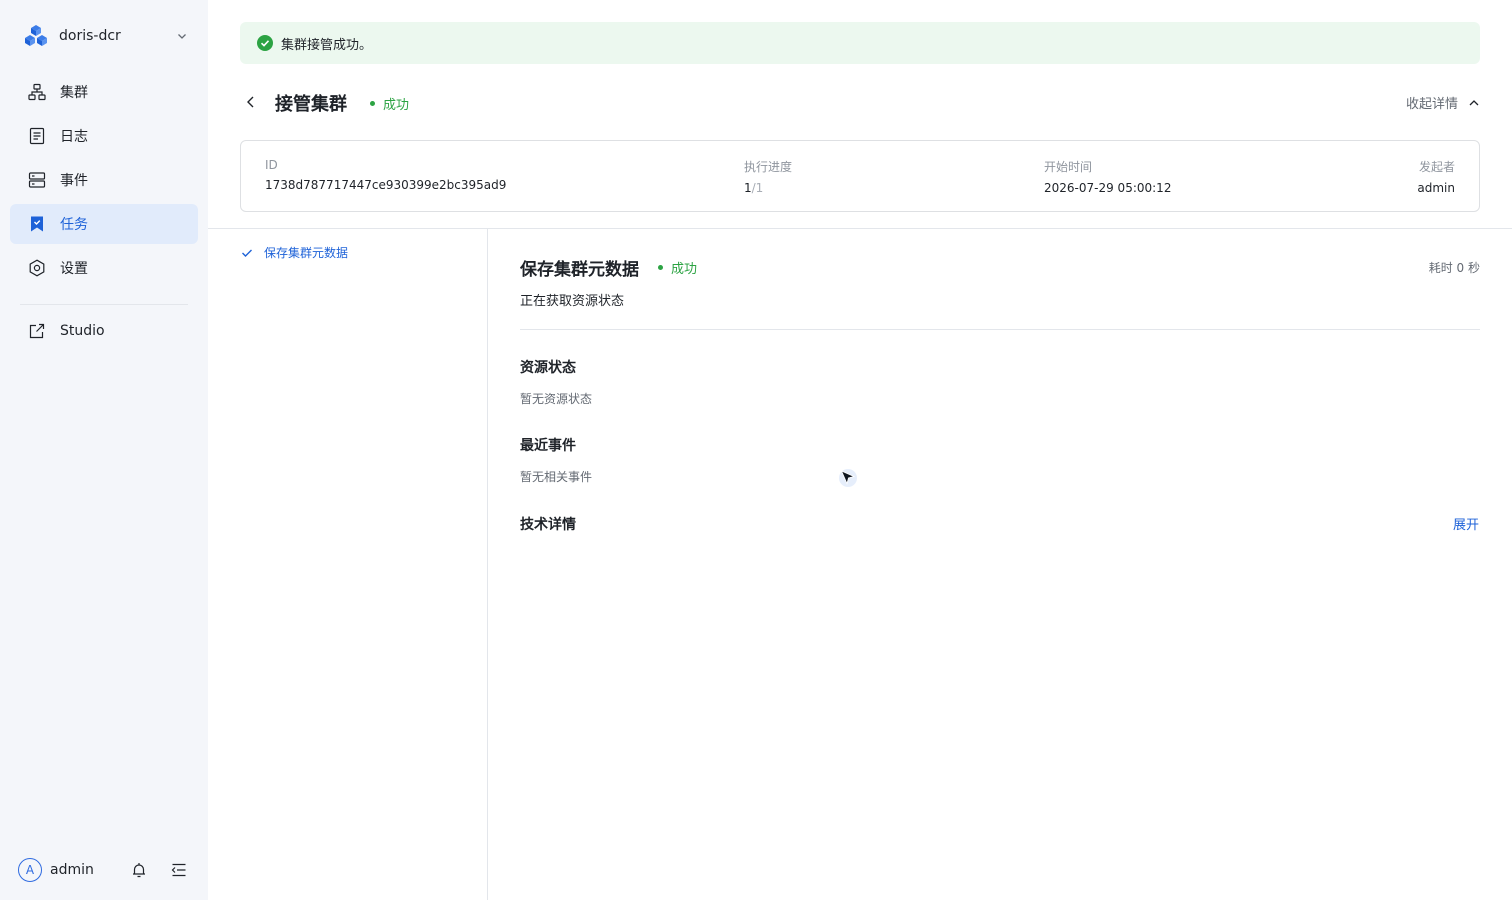 The width and height of the screenshot is (1512, 900). What do you see at coordinates (327, 45) in the screenshot?
I see `toast-message: 集群接管成功。` at bounding box center [327, 45].